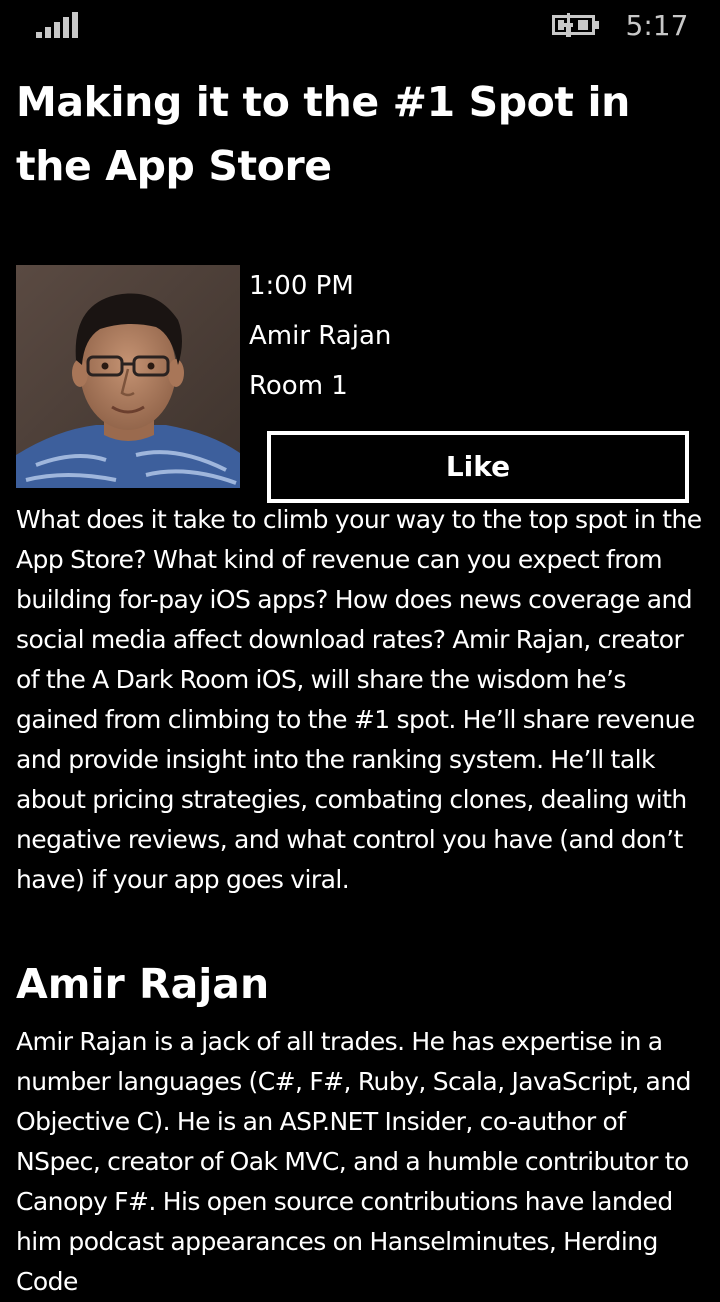  I want to click on signal-strength-icon, so click(57, 25).